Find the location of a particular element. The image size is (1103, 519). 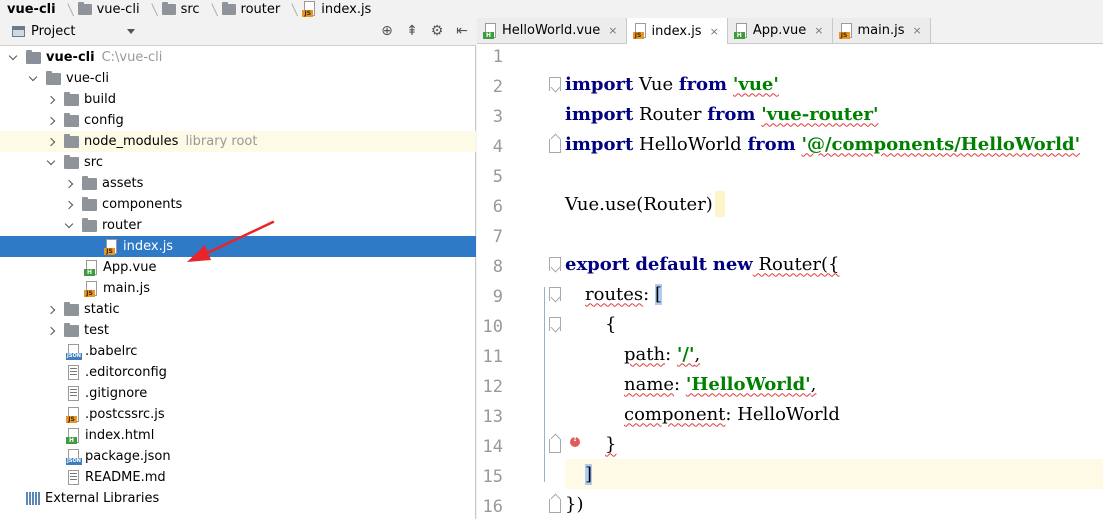

tree-item-main-js: JS main.js is located at coordinates (238, 288).